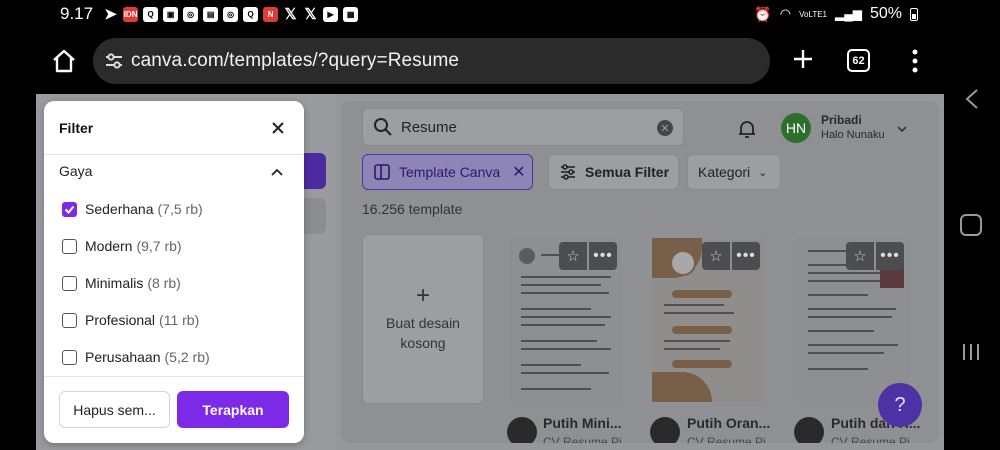 This screenshot has width=1000, height=450. What do you see at coordinates (885, 13) in the screenshot?
I see `battery-percent: 50%` at bounding box center [885, 13].